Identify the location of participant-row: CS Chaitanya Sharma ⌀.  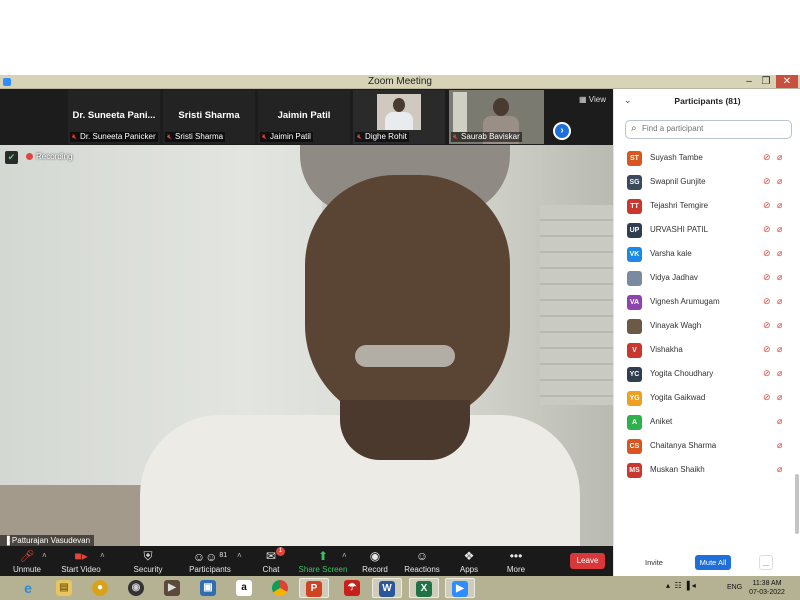
(705, 447).